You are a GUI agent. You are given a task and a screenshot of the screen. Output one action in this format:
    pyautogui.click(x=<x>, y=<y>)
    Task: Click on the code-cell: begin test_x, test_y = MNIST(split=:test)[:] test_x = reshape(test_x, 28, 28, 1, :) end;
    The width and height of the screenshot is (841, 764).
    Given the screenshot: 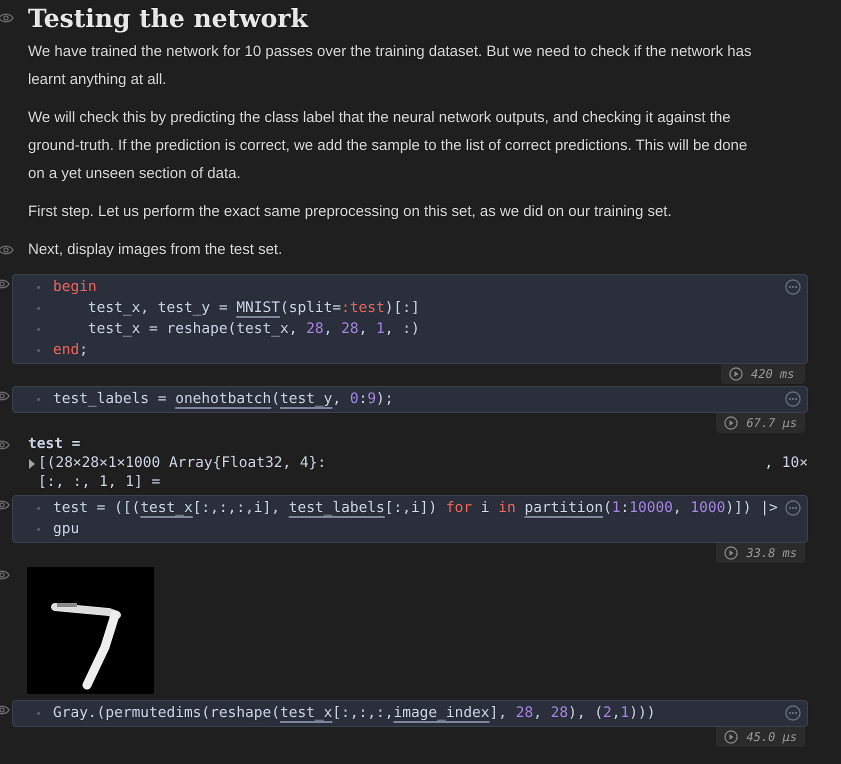 What is the action you would take?
    pyautogui.click(x=410, y=319)
    